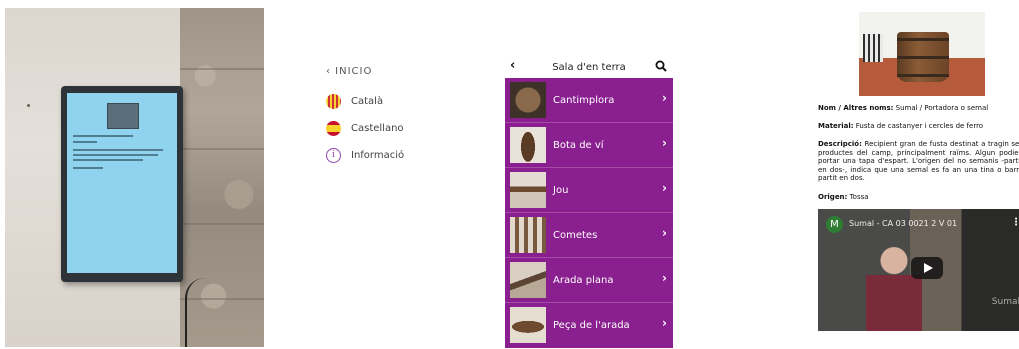 Image resolution: width=1019 pixels, height=349 pixels. I want to click on catalan-flag-icon, so click(333, 101).